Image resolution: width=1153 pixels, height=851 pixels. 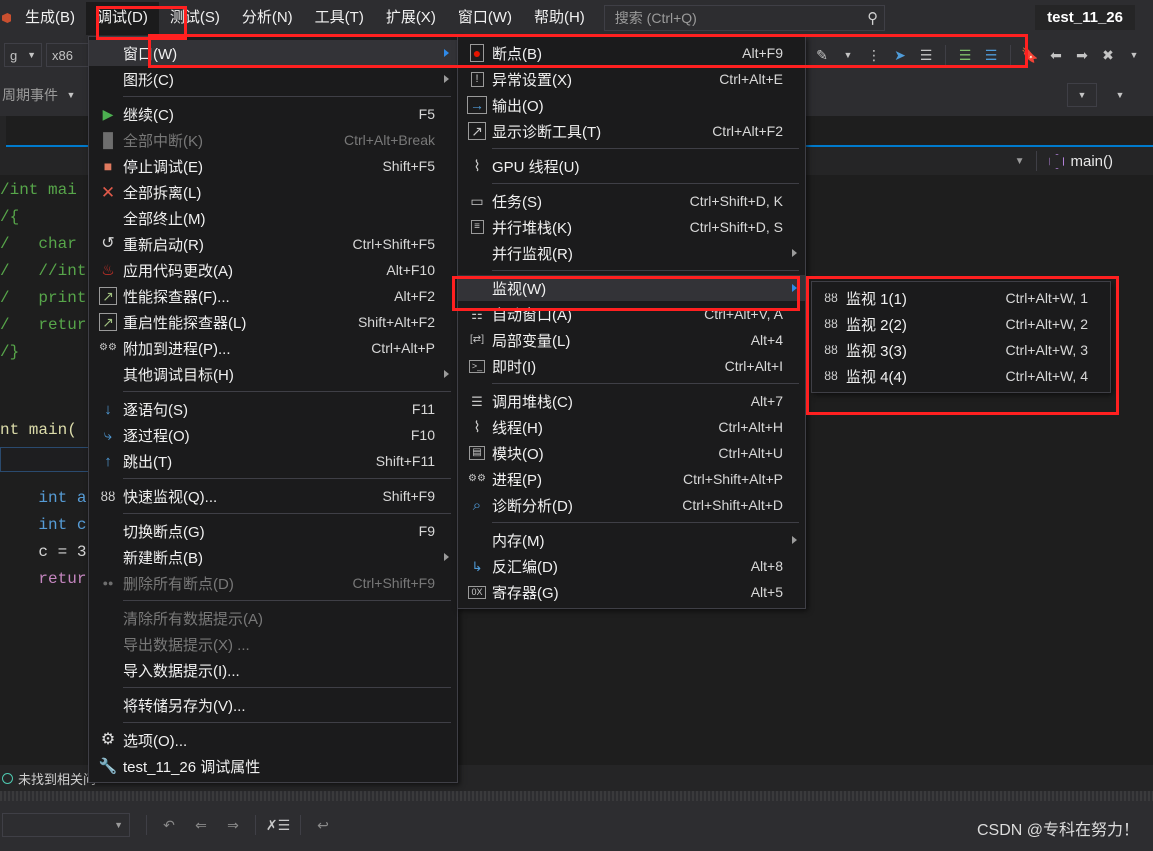 I want to click on menu-item-重新启动-r-: ↺ 重新启动(R) Ctrl+Shift+F5, so click(x=273, y=244).